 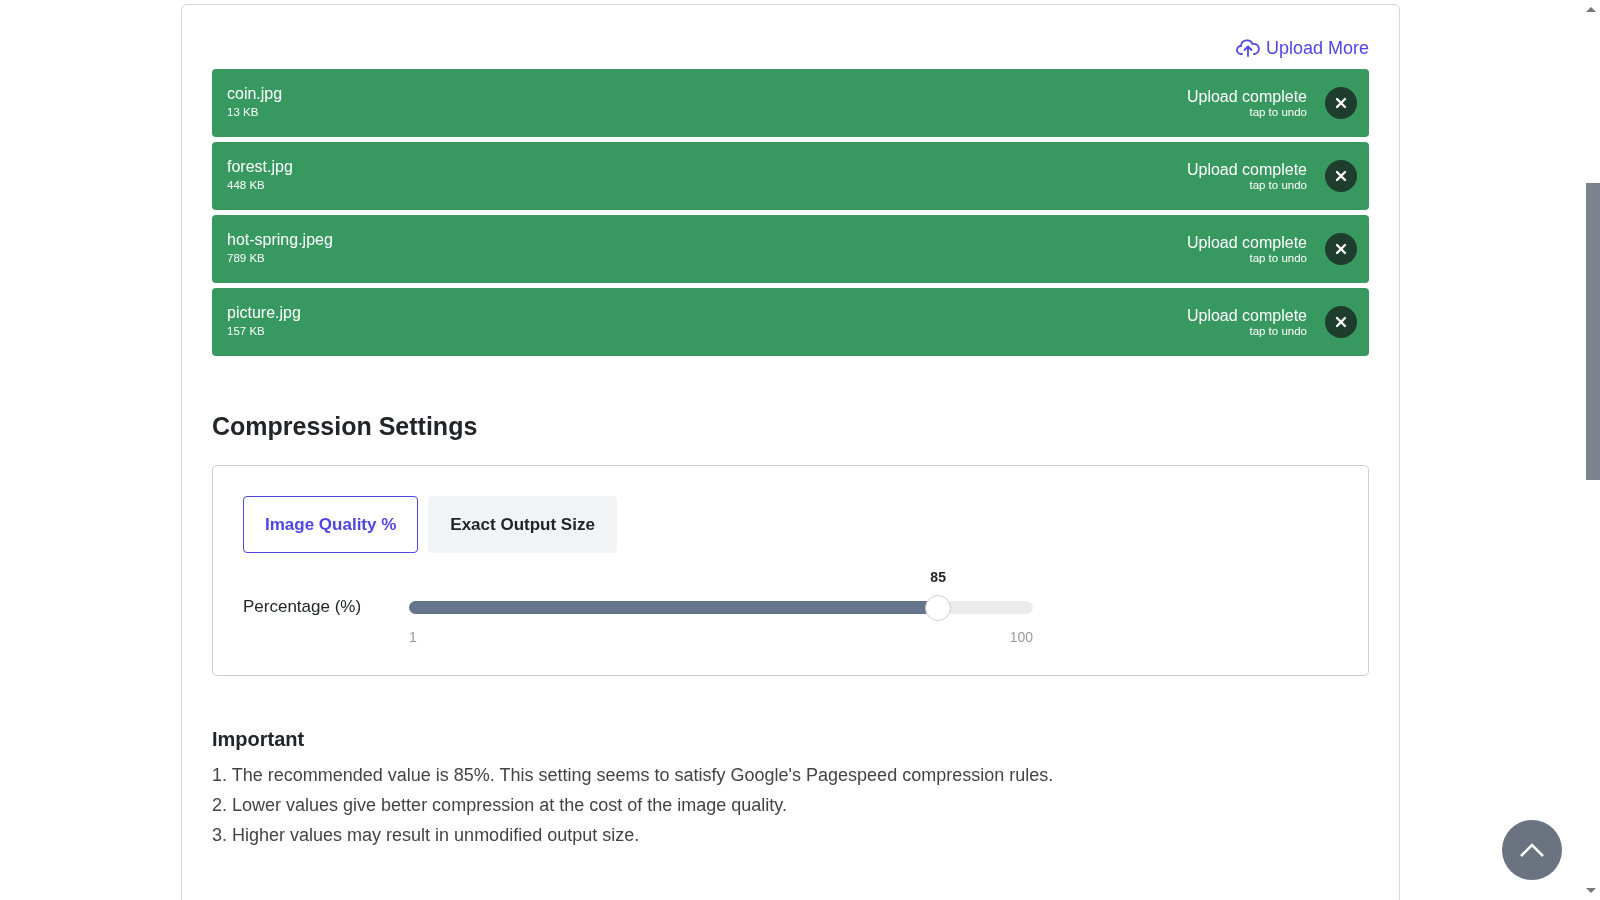 I want to click on min-label: 1, so click(x=413, y=637).